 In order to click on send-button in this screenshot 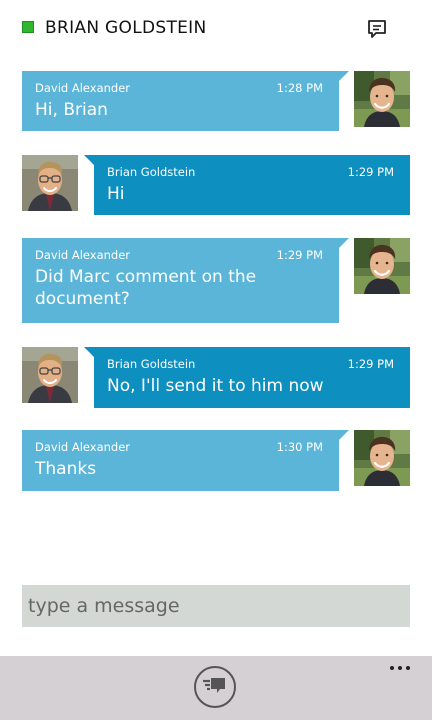, I will do `click(215, 687)`.